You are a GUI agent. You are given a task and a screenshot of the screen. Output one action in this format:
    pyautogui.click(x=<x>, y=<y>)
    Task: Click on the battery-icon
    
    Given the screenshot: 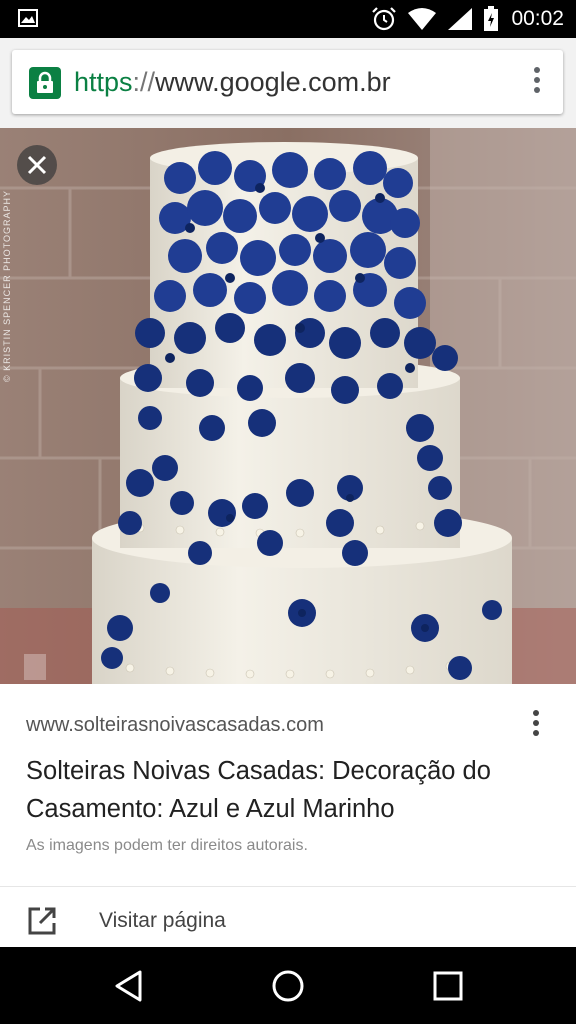 What is the action you would take?
    pyautogui.click(x=491, y=18)
    